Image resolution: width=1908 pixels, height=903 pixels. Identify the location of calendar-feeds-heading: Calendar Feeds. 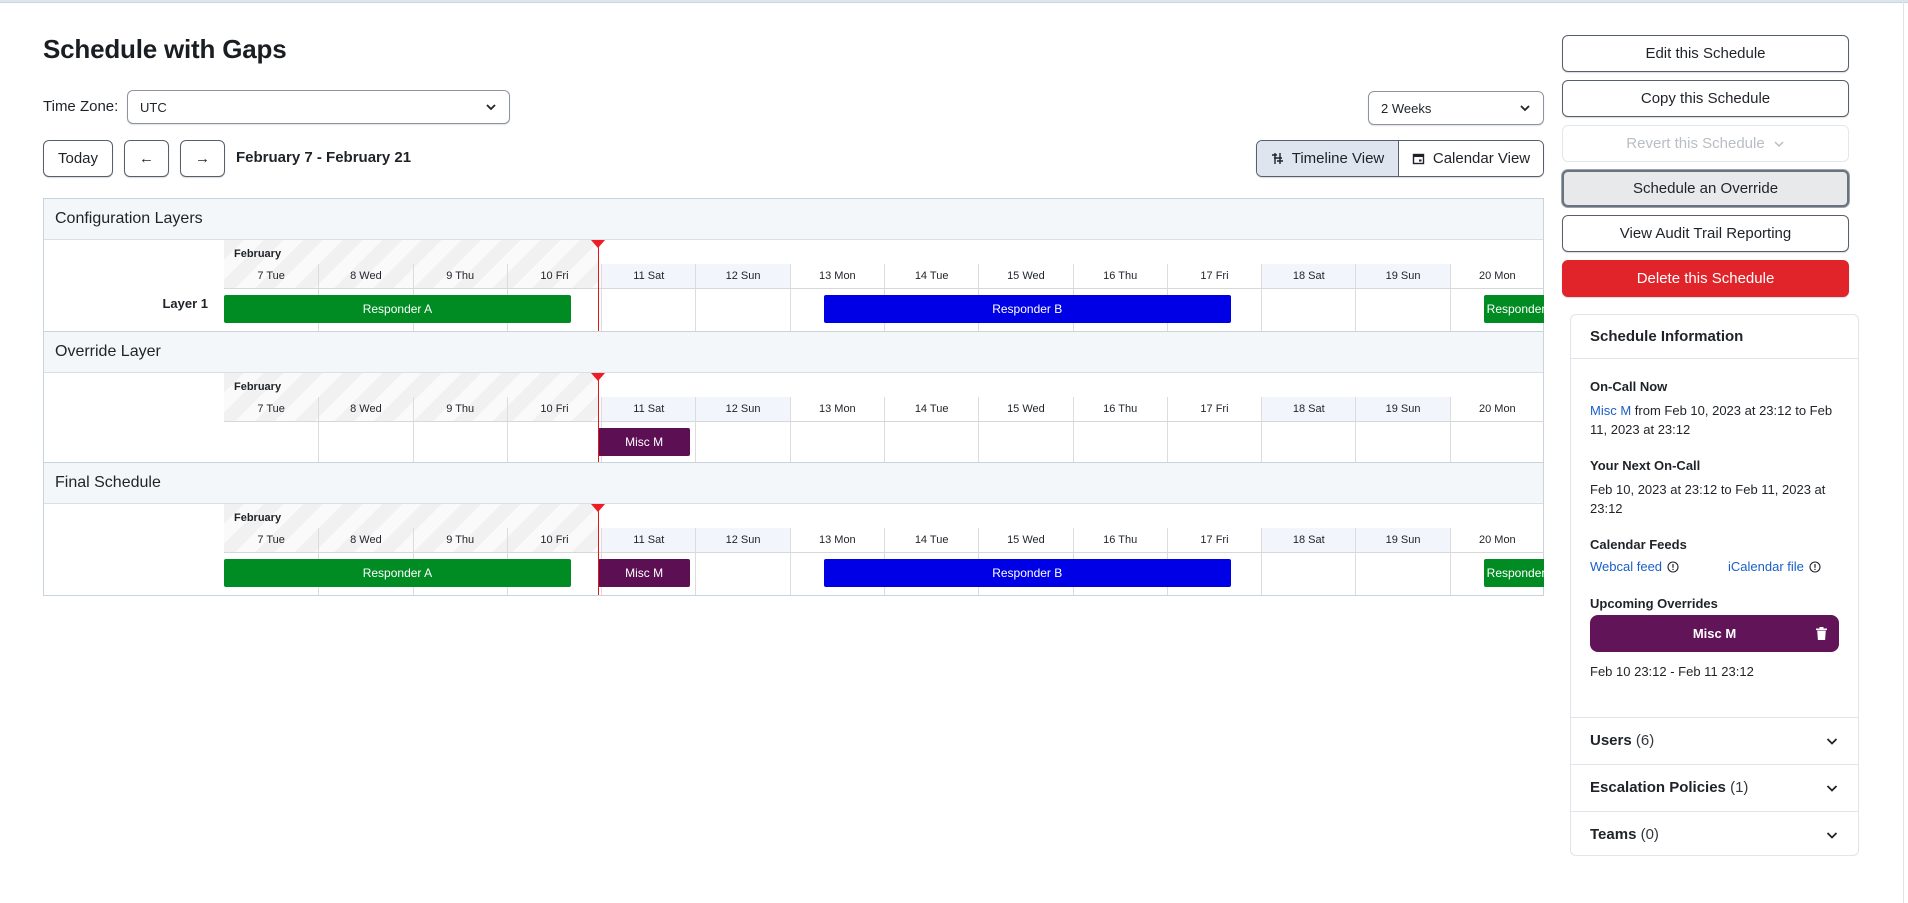
(1638, 544).